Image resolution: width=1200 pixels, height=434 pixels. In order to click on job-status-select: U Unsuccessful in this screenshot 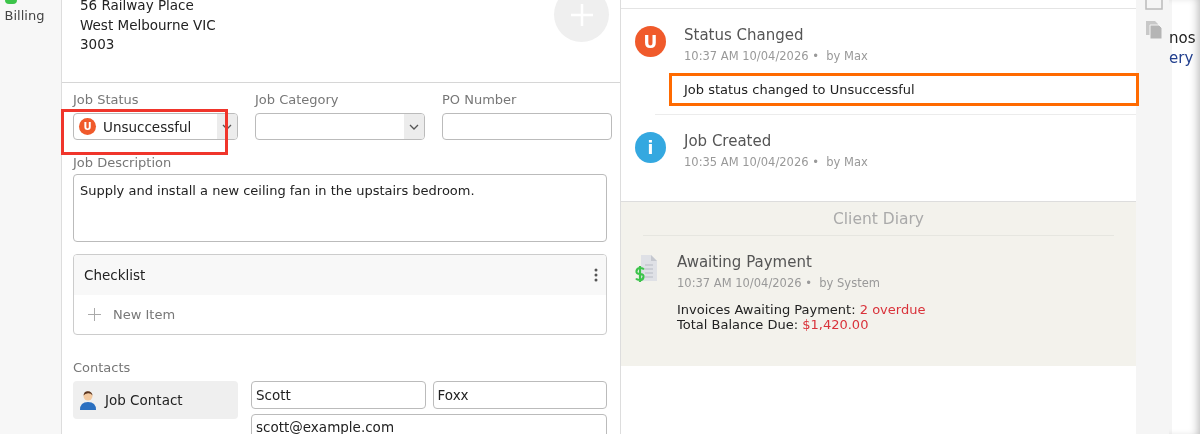, I will do `click(155, 126)`.